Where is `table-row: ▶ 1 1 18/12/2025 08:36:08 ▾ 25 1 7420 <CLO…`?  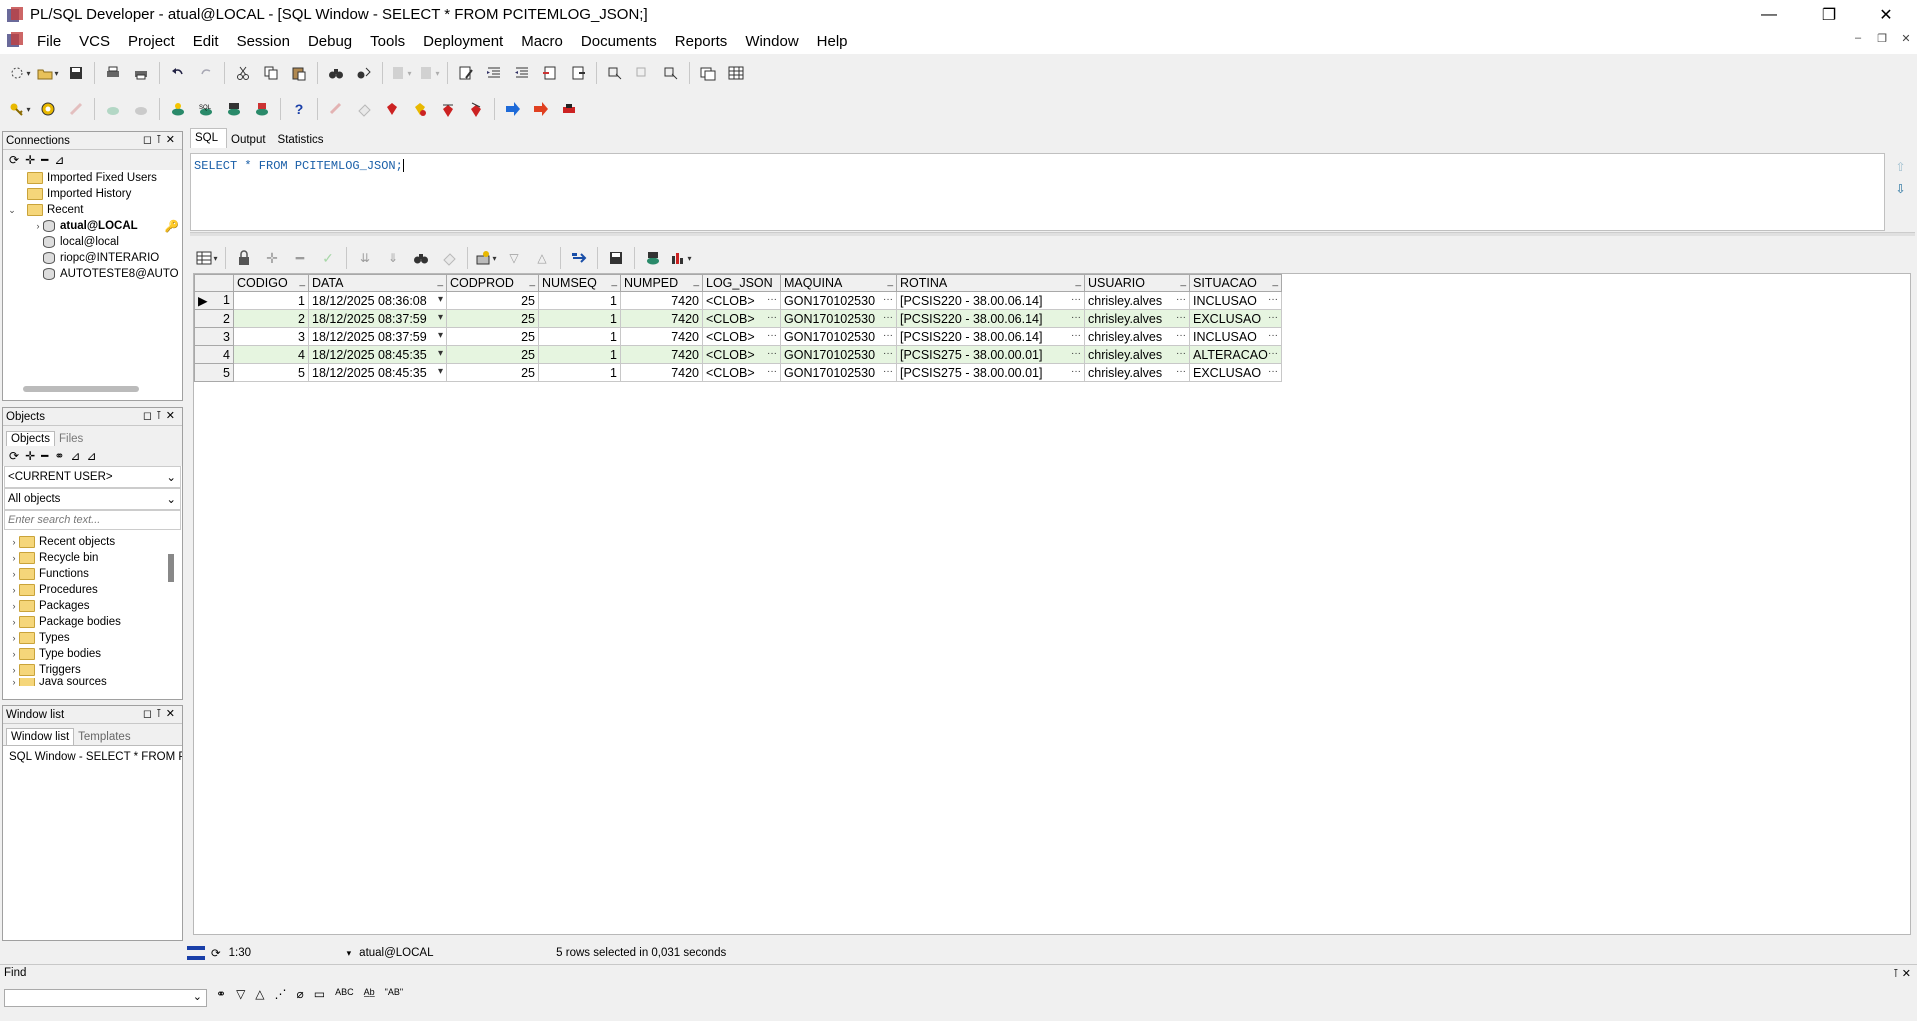
table-row: ▶ 1 1 18/12/2025 08:36:08 ▾ 25 1 7420 <CLO… is located at coordinates (738, 300).